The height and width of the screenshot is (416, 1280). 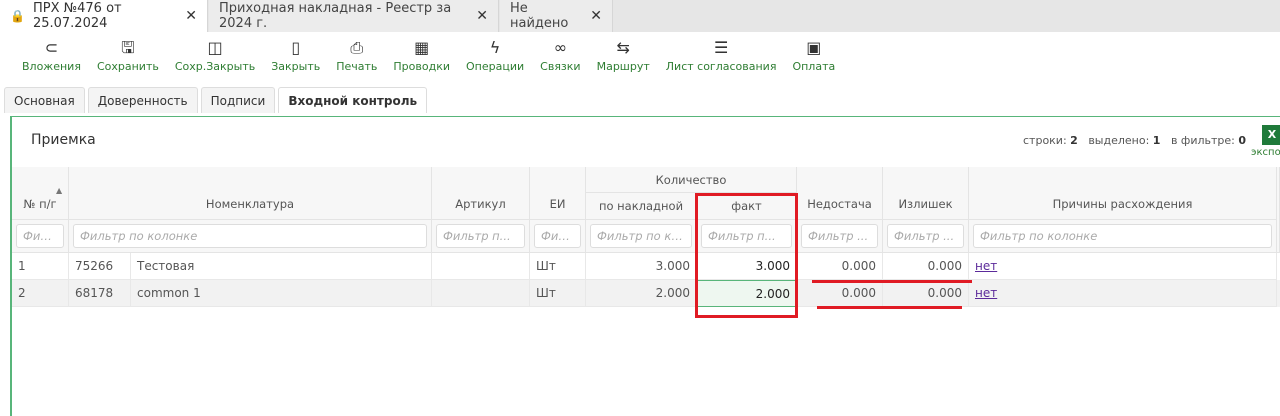 I want to click on cell-code: 75266, so click(x=100, y=266).